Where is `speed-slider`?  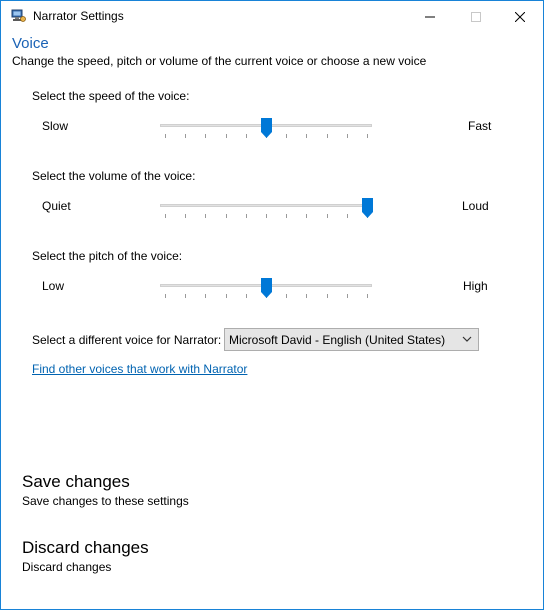 speed-slider is located at coordinates (266, 130).